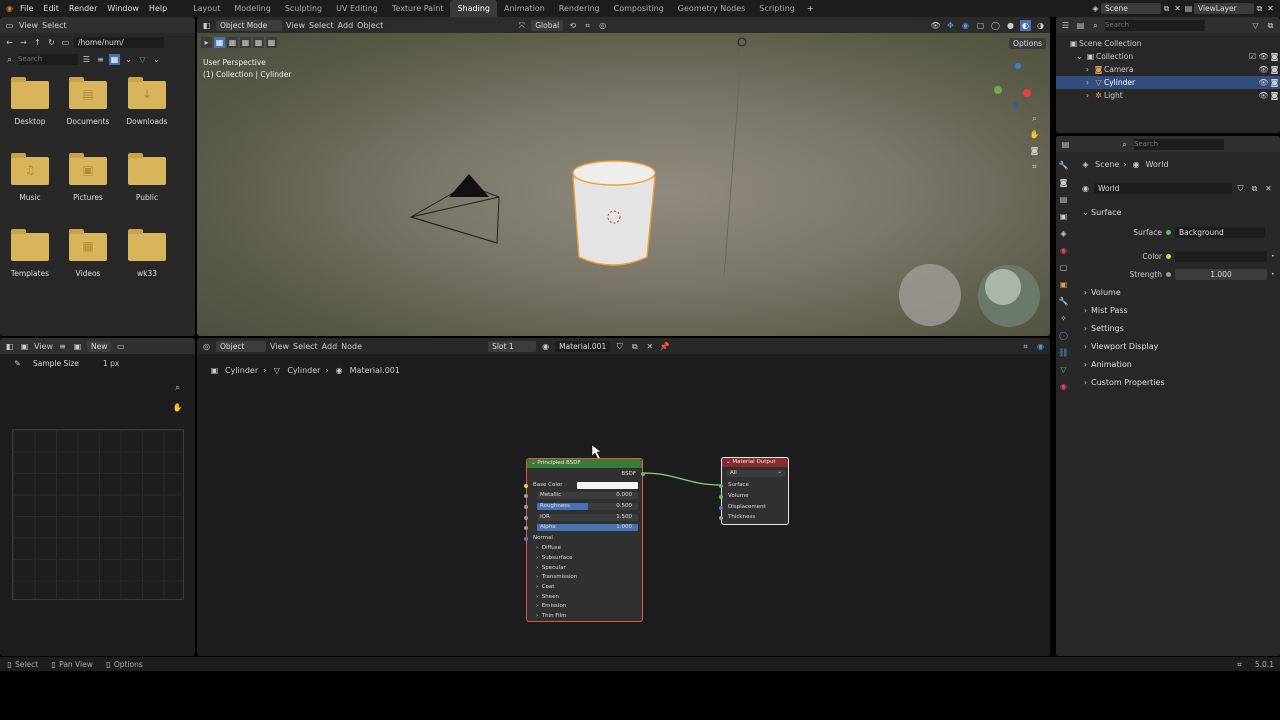 This screenshot has width=1280, height=720. What do you see at coordinates (526, 528) in the screenshot?
I see `alpha-socket` at bounding box center [526, 528].